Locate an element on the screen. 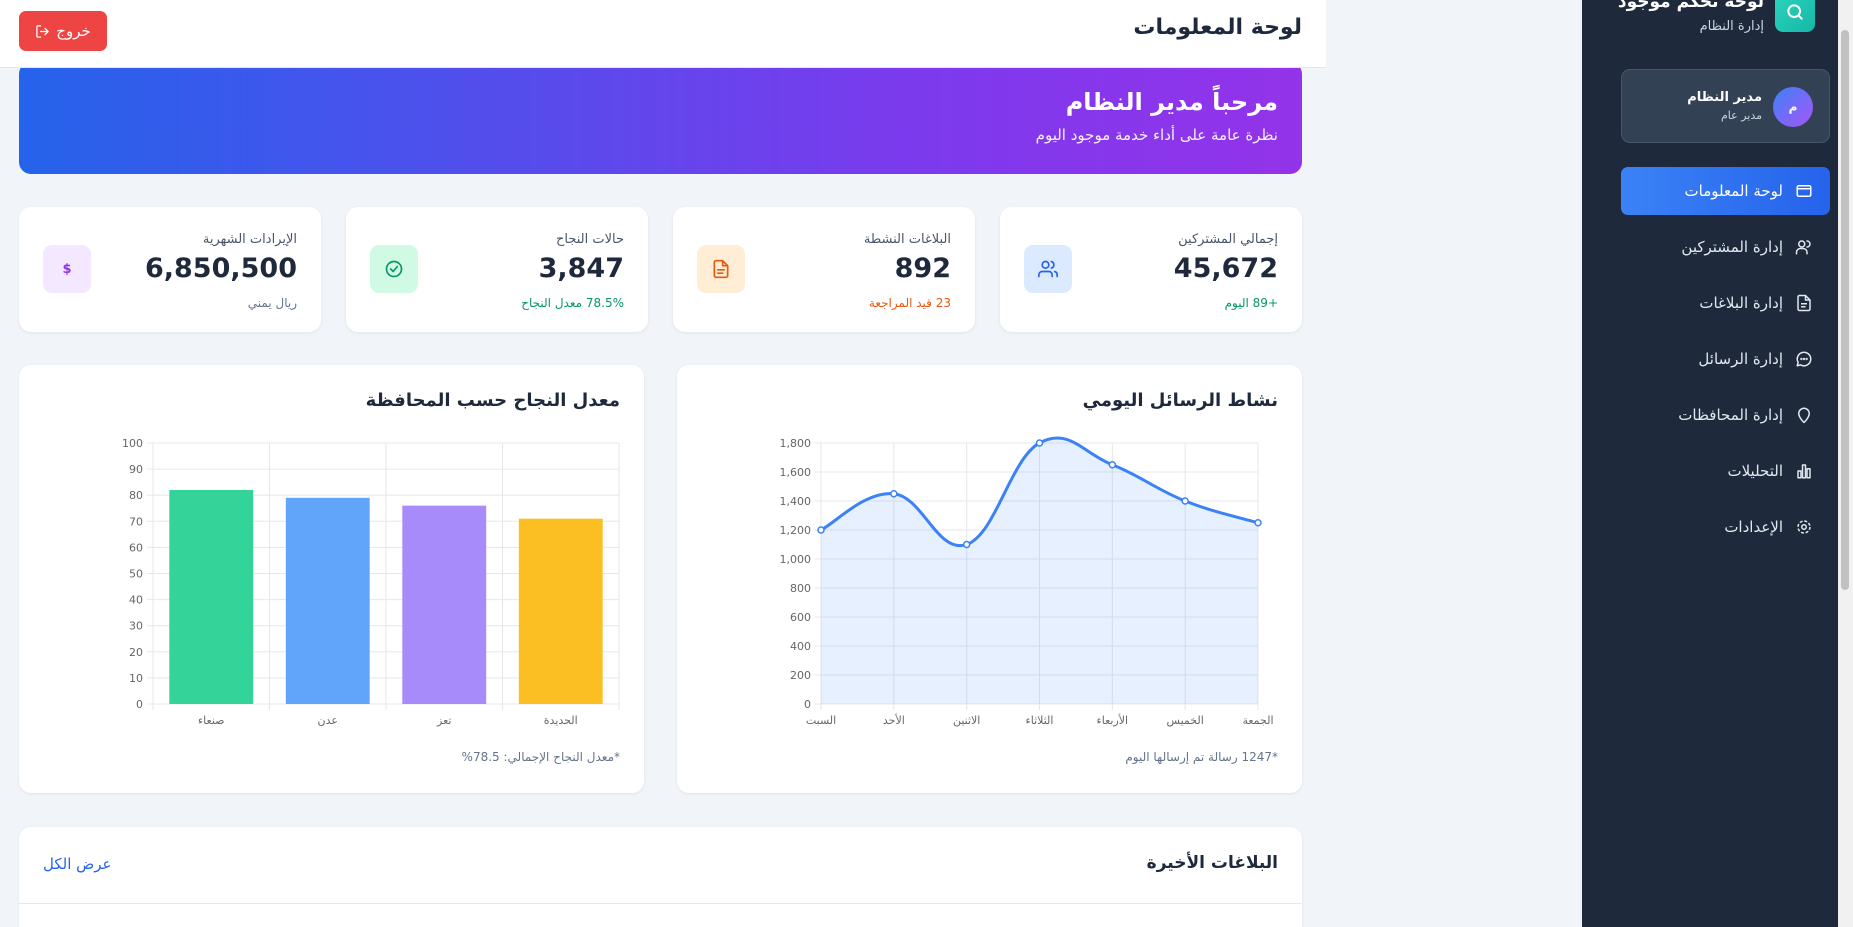  user-name: مدير النظام is located at coordinates (1724, 97).